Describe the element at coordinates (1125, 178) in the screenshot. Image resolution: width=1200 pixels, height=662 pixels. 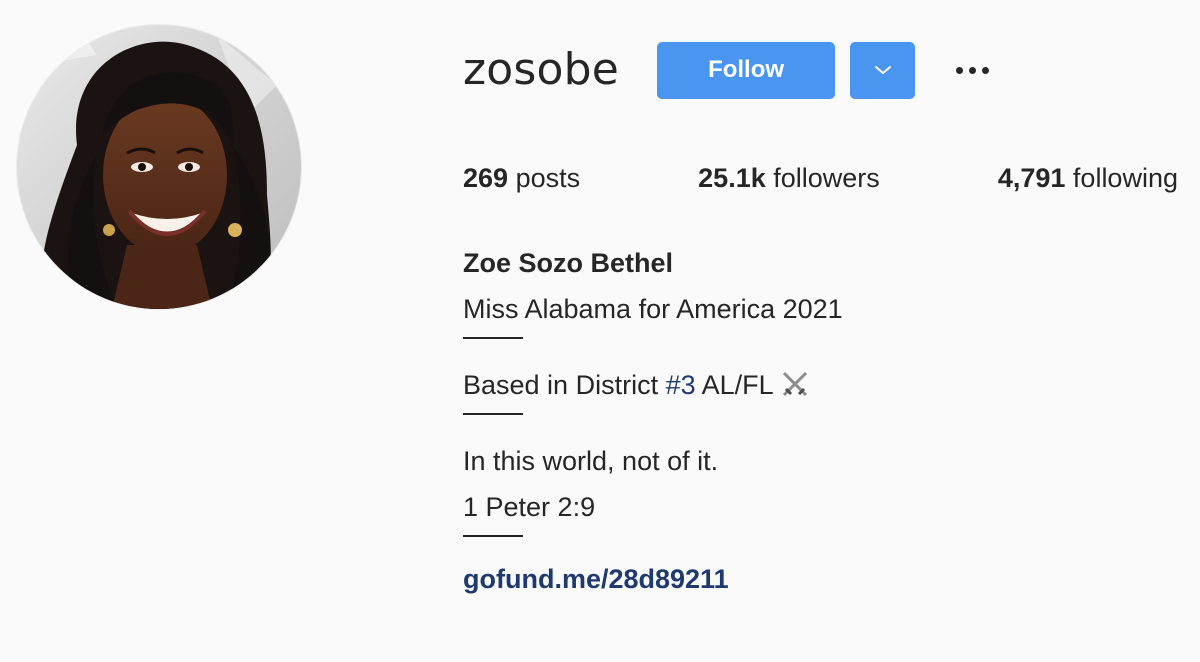
I see `following-label: following` at that location.